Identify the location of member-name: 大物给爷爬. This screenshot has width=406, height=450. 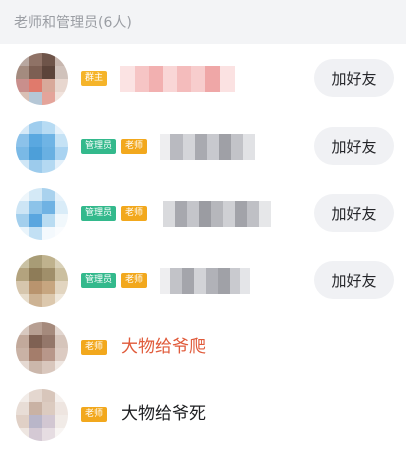
(163, 347).